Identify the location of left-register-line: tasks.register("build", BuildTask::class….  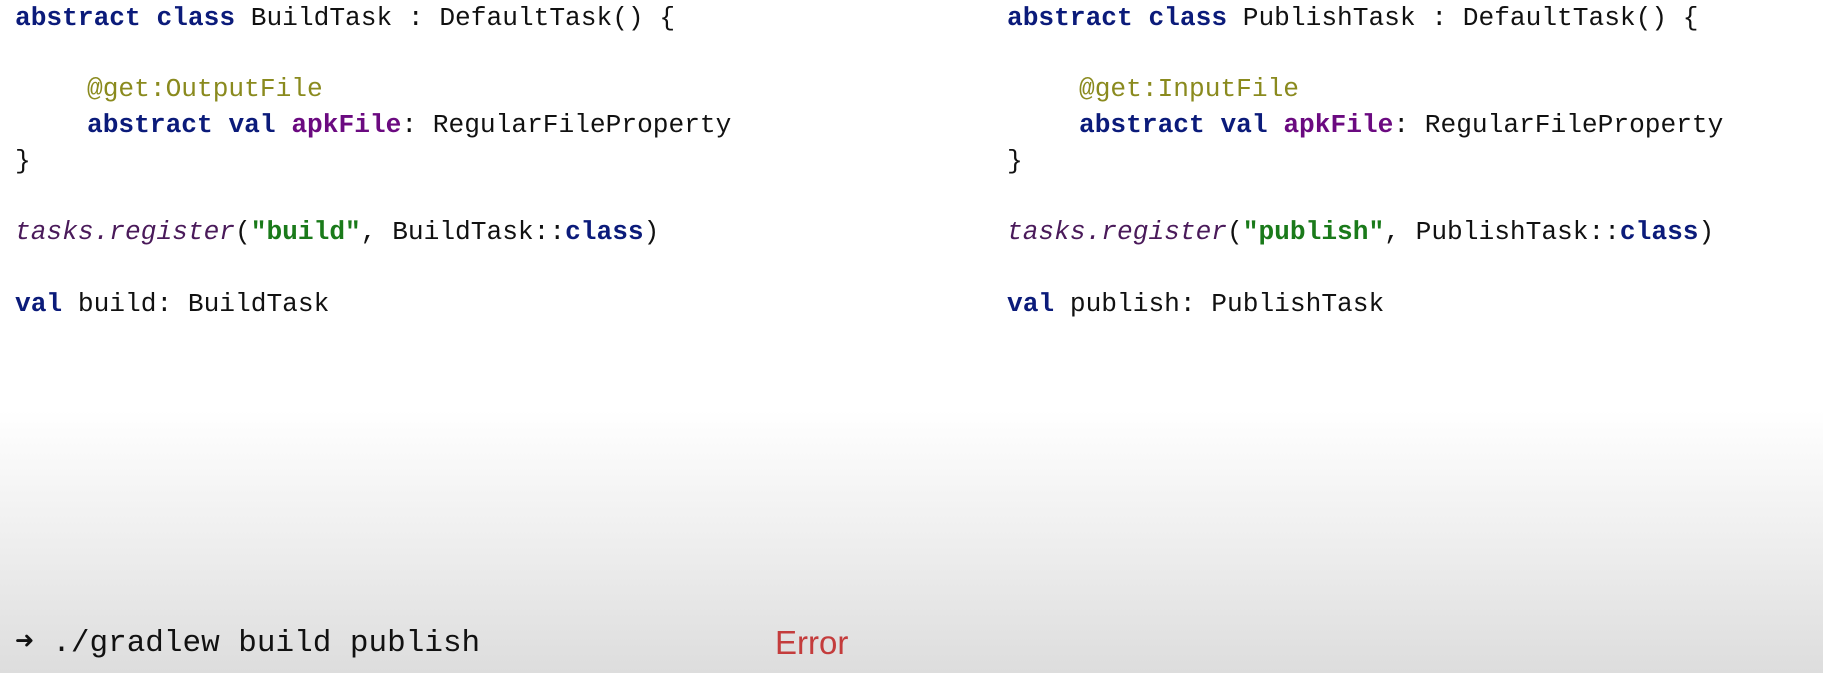
(337, 232).